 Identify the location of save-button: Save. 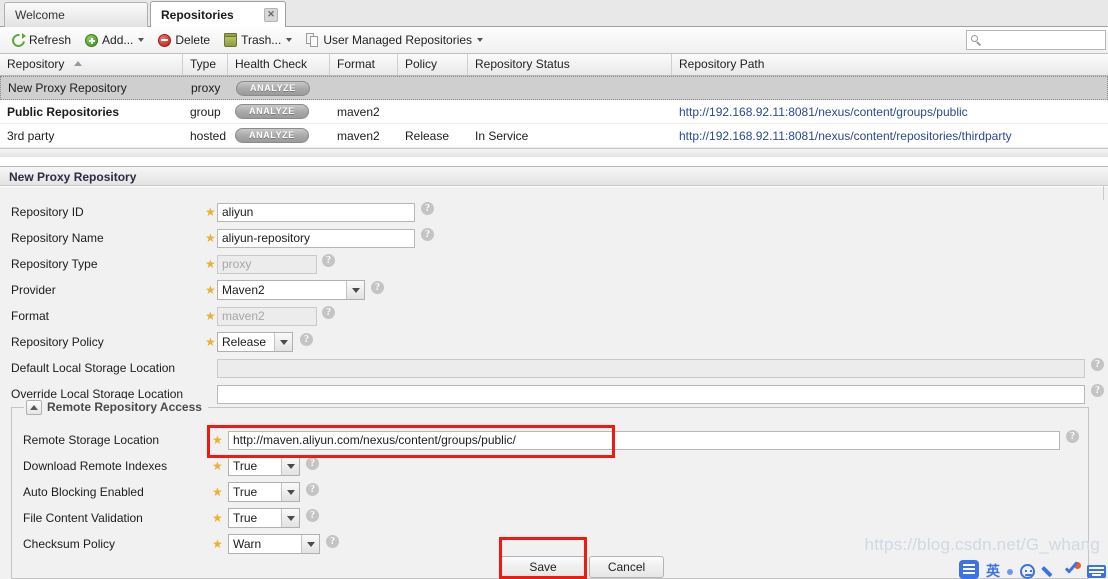
(543, 567).